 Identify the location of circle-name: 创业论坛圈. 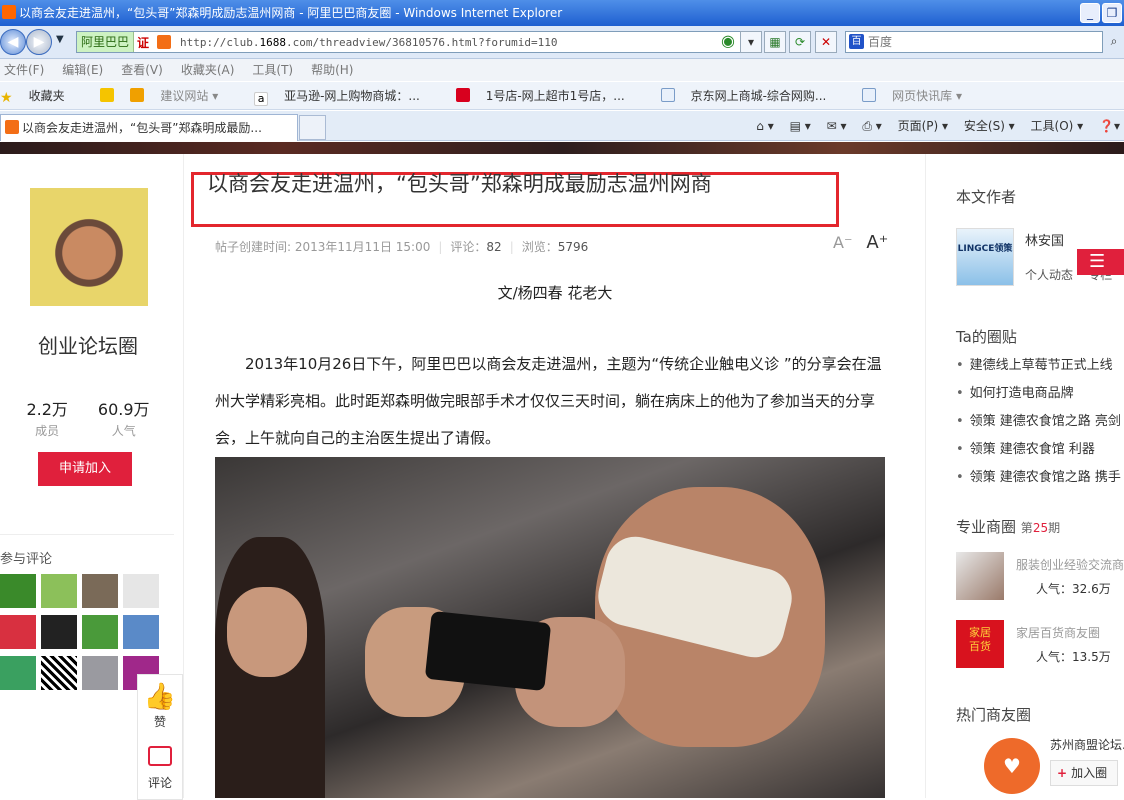
(88, 344).